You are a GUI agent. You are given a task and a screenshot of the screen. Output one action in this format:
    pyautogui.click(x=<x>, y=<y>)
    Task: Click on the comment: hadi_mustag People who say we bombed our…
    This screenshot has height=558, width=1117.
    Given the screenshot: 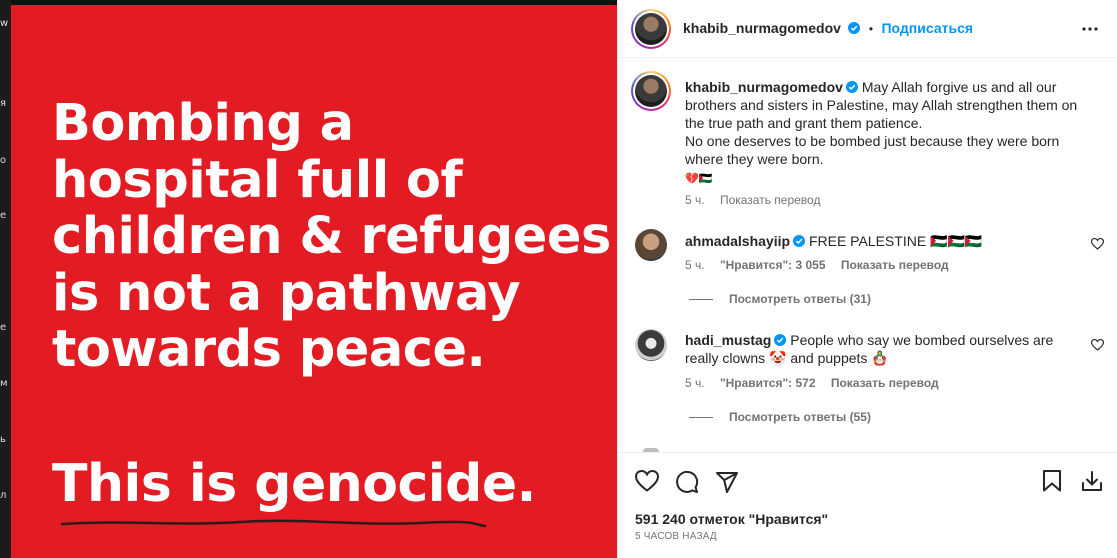 What is the action you would take?
    pyautogui.click(x=885, y=349)
    